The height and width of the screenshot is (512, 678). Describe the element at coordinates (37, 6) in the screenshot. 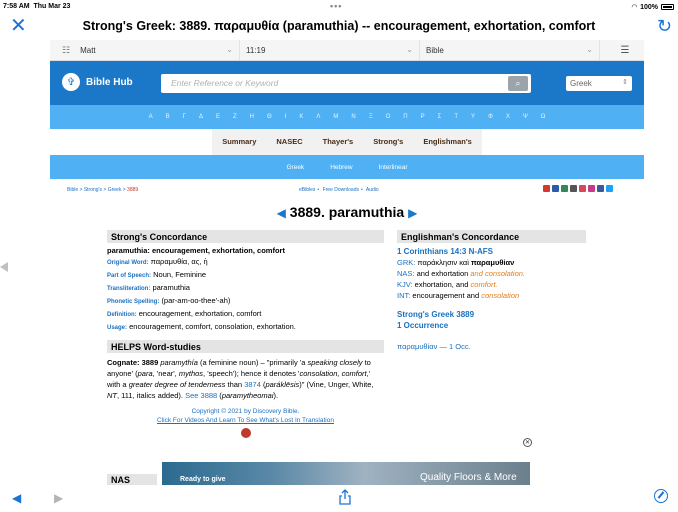

I see `status-time: 7:58 AM Thu Mar 23` at that location.